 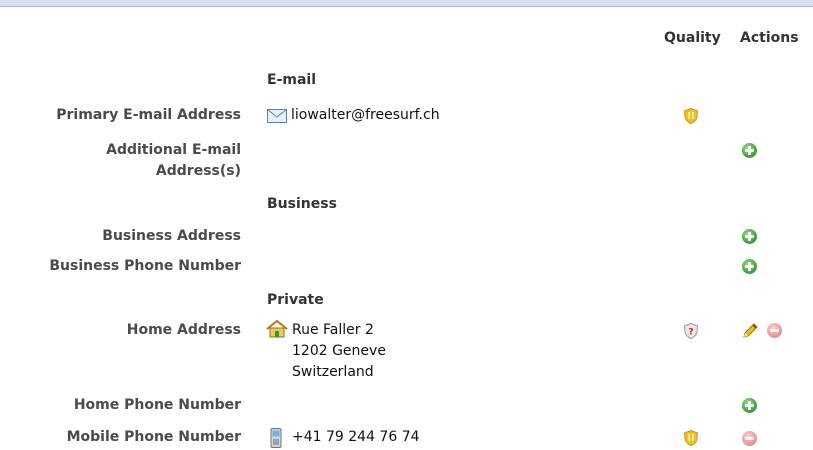 What do you see at coordinates (365, 115) in the screenshot?
I see `primary-email-value: liowalter@freesurf.ch` at bounding box center [365, 115].